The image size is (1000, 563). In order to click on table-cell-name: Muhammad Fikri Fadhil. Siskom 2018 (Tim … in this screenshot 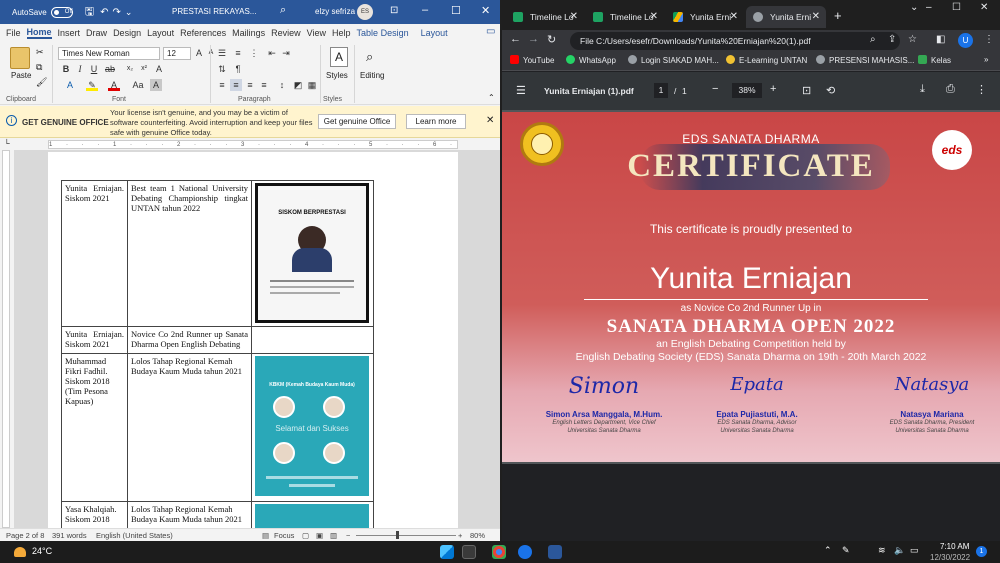, I will do `click(94, 427)`.